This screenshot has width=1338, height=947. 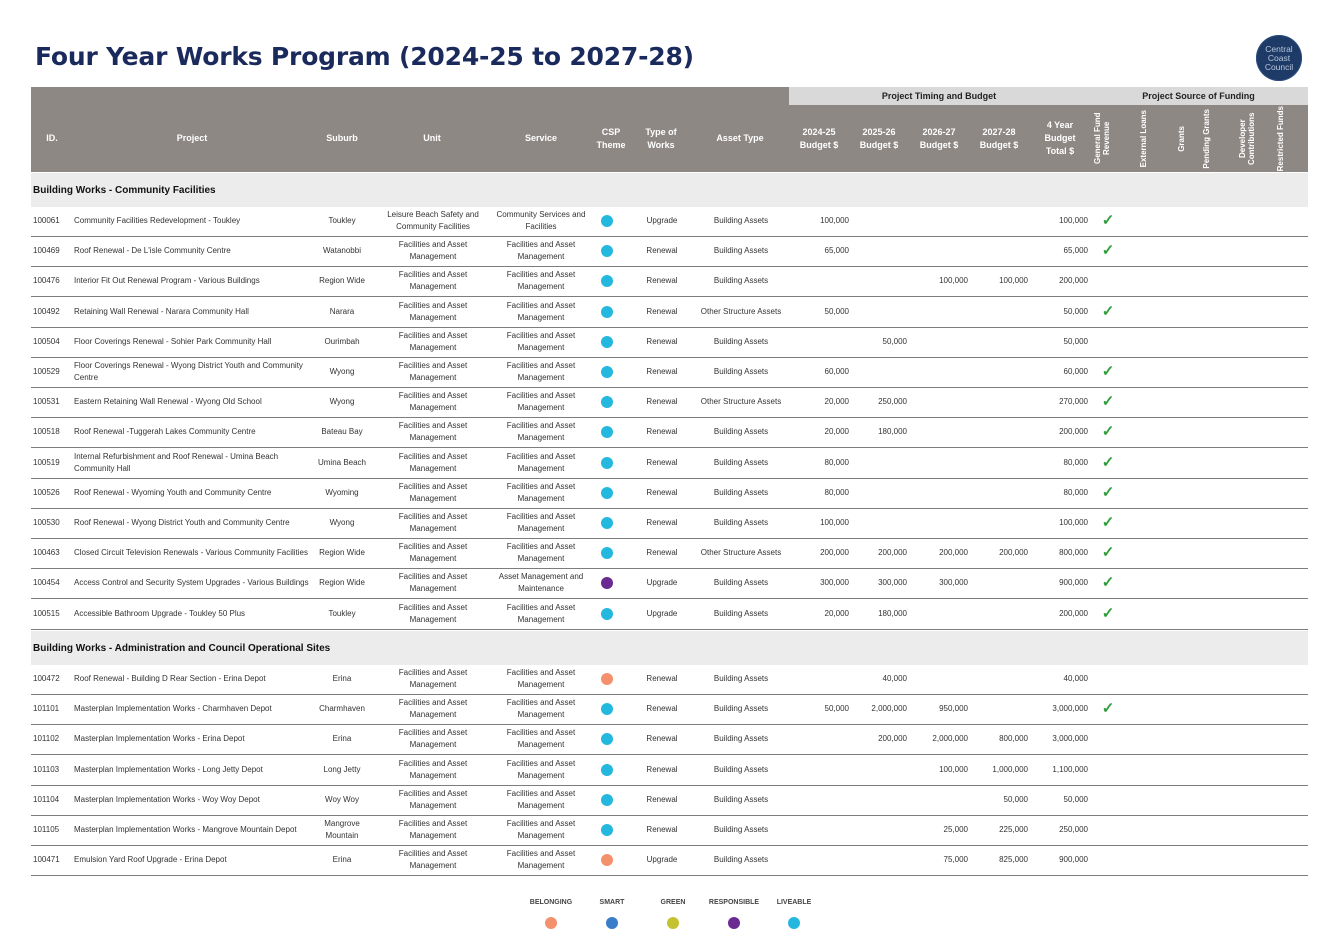 What do you see at coordinates (1060, 138) in the screenshot?
I see `col-4yr-total: 4 Year Budget Total $` at bounding box center [1060, 138].